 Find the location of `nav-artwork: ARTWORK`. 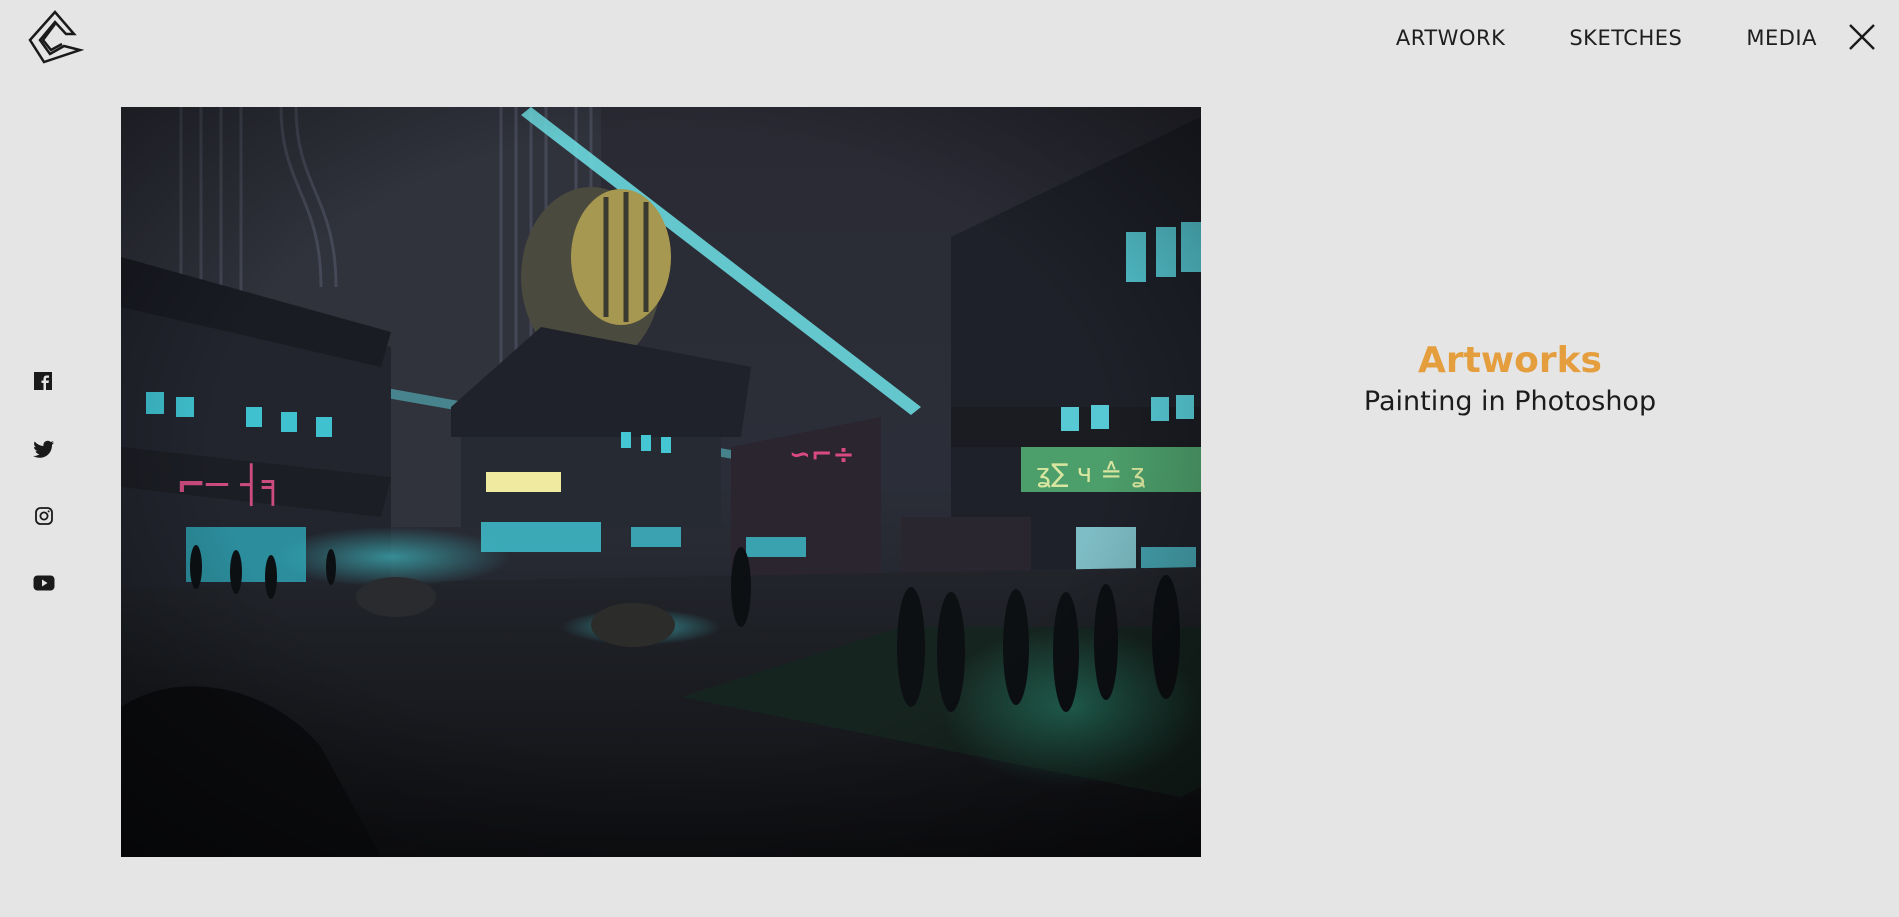

nav-artwork: ARTWORK is located at coordinates (1450, 38).